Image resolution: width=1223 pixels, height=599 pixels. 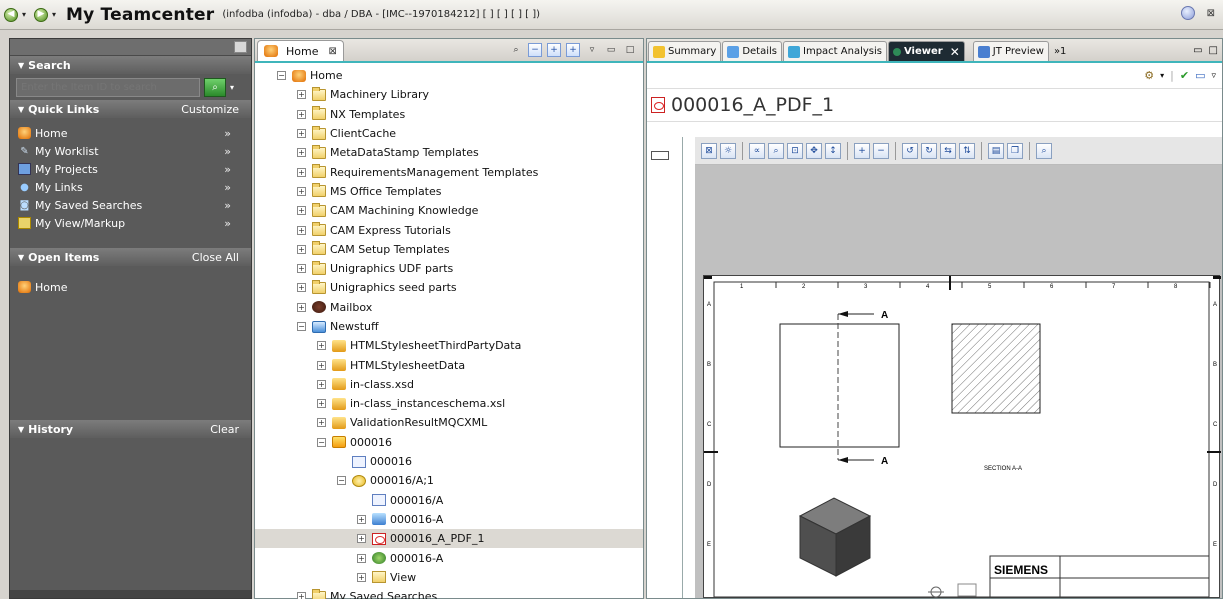 I want to click on tree-node: − 000016/A;1, so click(x=449, y=480).